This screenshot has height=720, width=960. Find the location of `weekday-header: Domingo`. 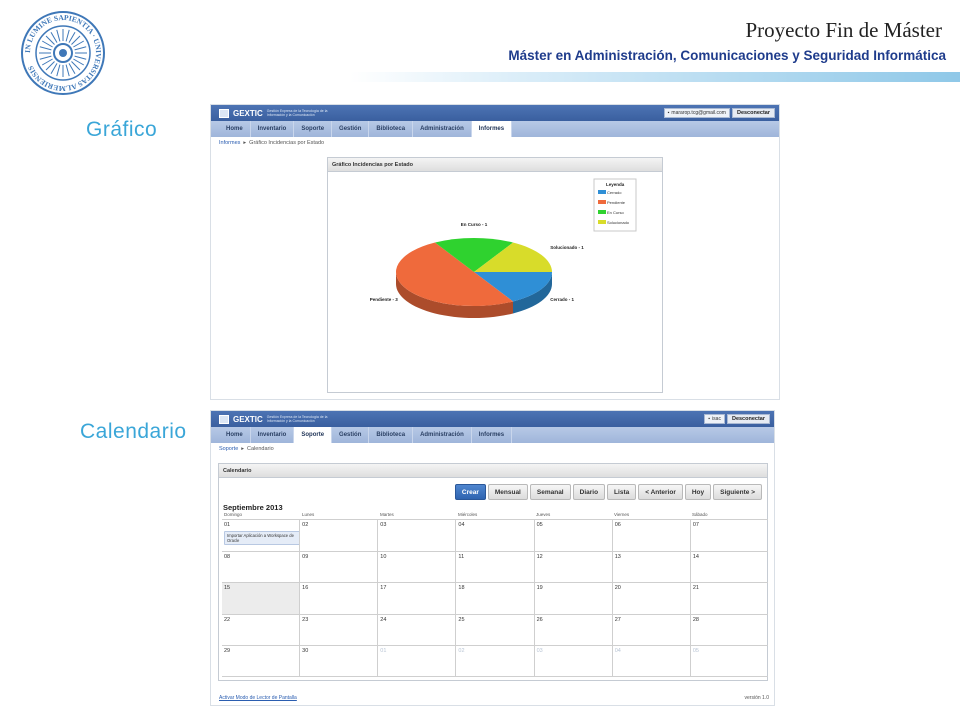

weekday-header: Domingo is located at coordinates (233, 514).